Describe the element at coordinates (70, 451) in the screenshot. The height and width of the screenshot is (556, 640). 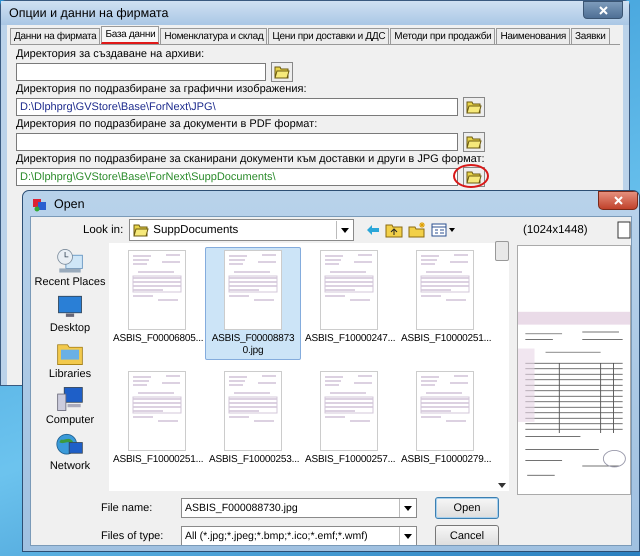
I see `places-item: Network` at that location.